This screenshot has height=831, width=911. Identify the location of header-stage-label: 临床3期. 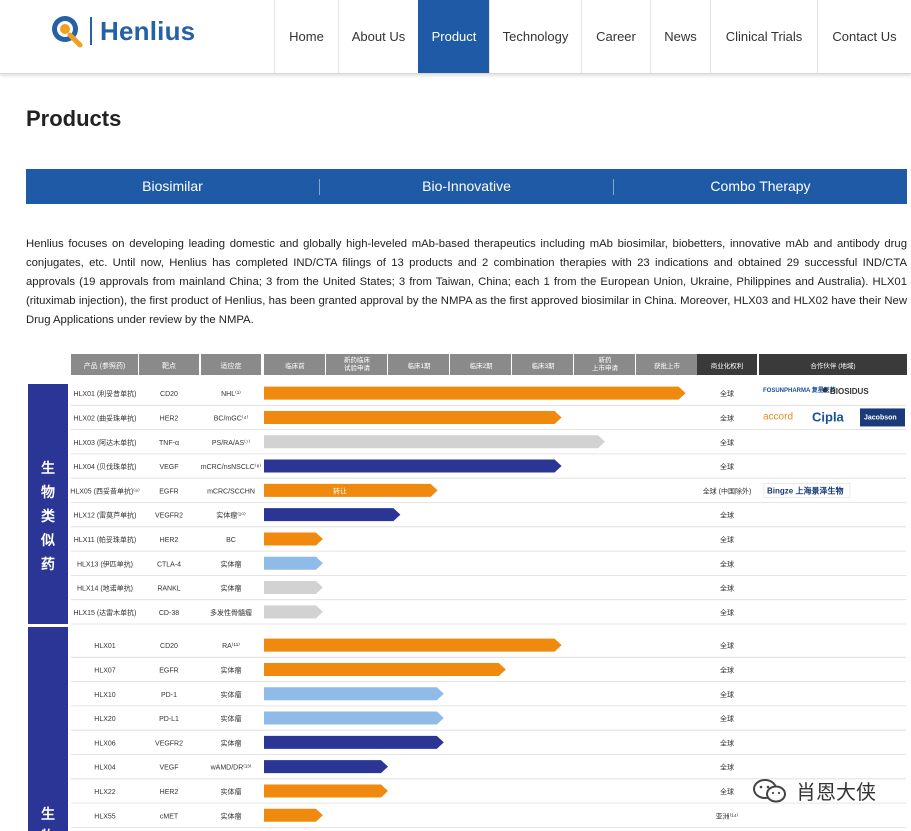
(543, 365).